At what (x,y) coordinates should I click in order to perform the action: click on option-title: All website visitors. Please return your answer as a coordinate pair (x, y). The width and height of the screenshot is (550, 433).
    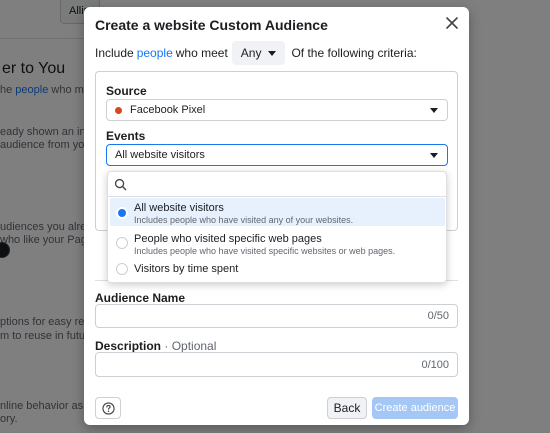
    Looking at the image, I should click on (179, 208).